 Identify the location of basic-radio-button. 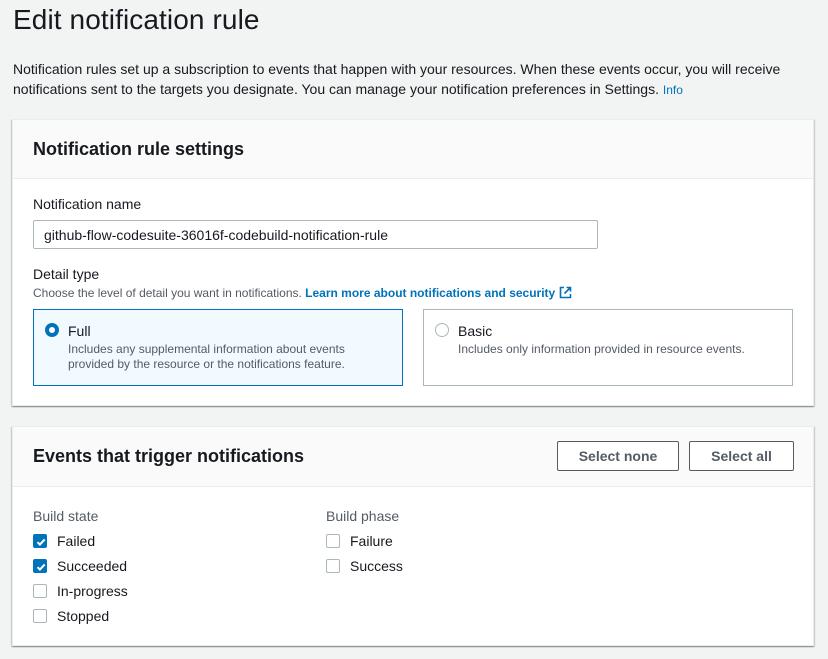
(442, 330).